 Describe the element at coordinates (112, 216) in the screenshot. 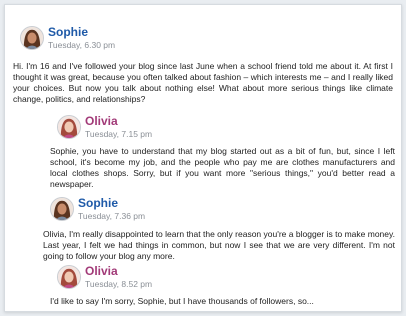

I see `comment-timestamp: Tuesday, 7.36 pm` at that location.